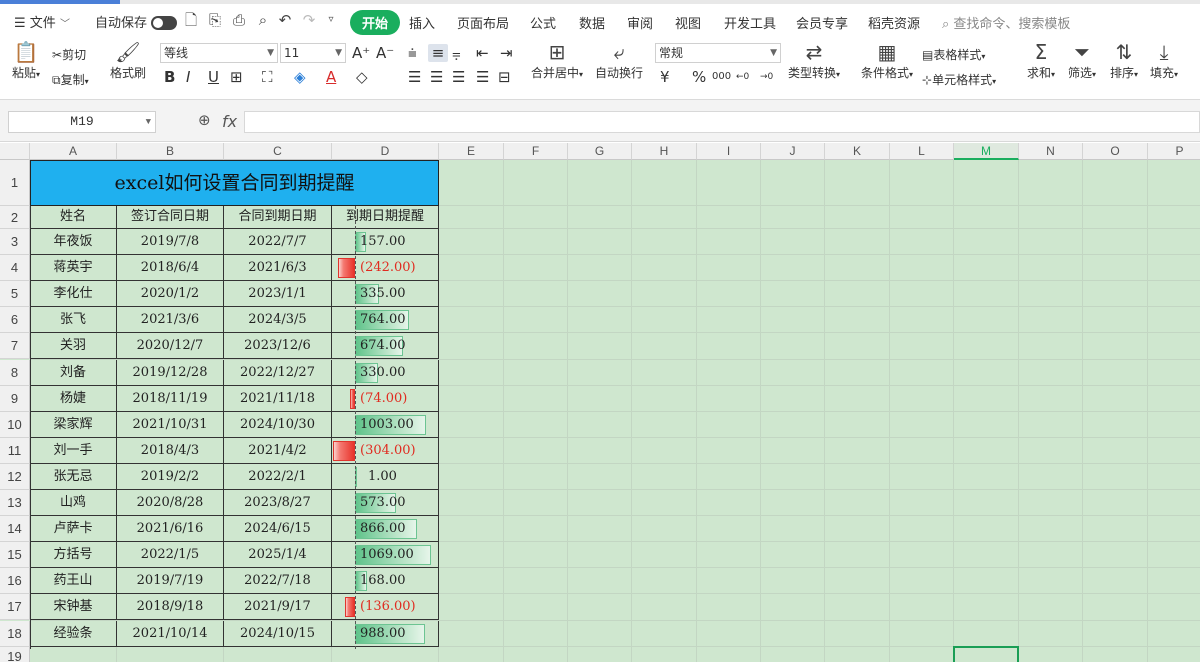 The height and width of the screenshot is (662, 1200). What do you see at coordinates (422, 22) in the screenshot?
I see `tab-insert: 插入` at bounding box center [422, 22].